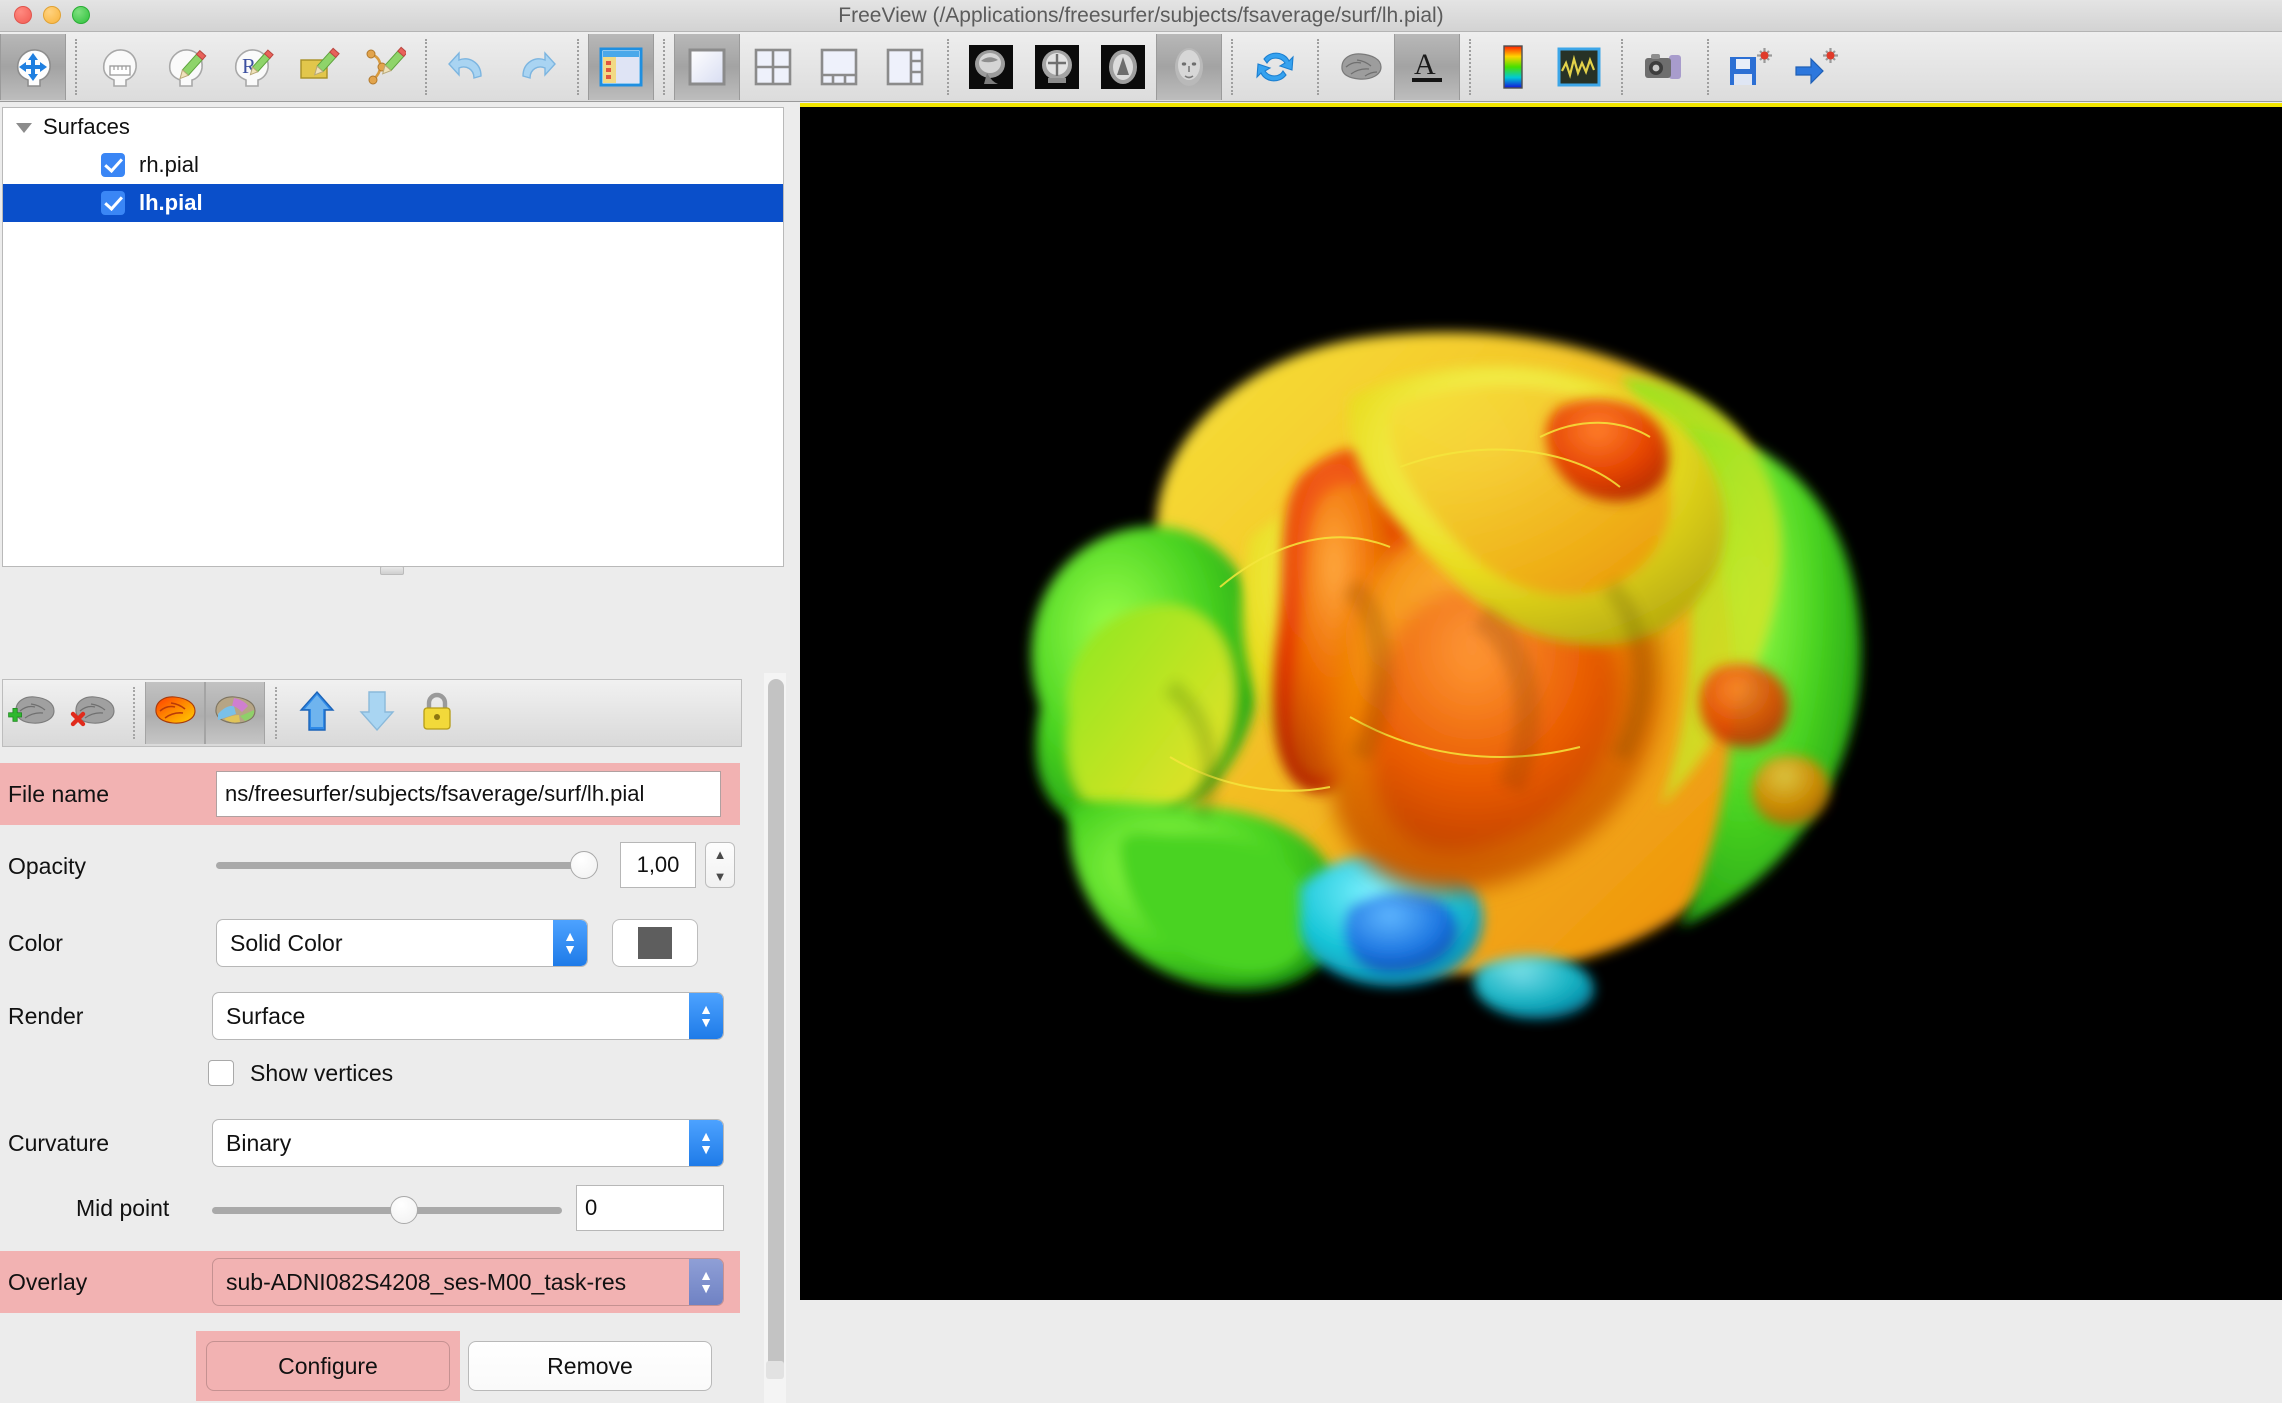 The width and height of the screenshot is (2282, 1403). I want to click on navigate-tool-button, so click(33, 66).